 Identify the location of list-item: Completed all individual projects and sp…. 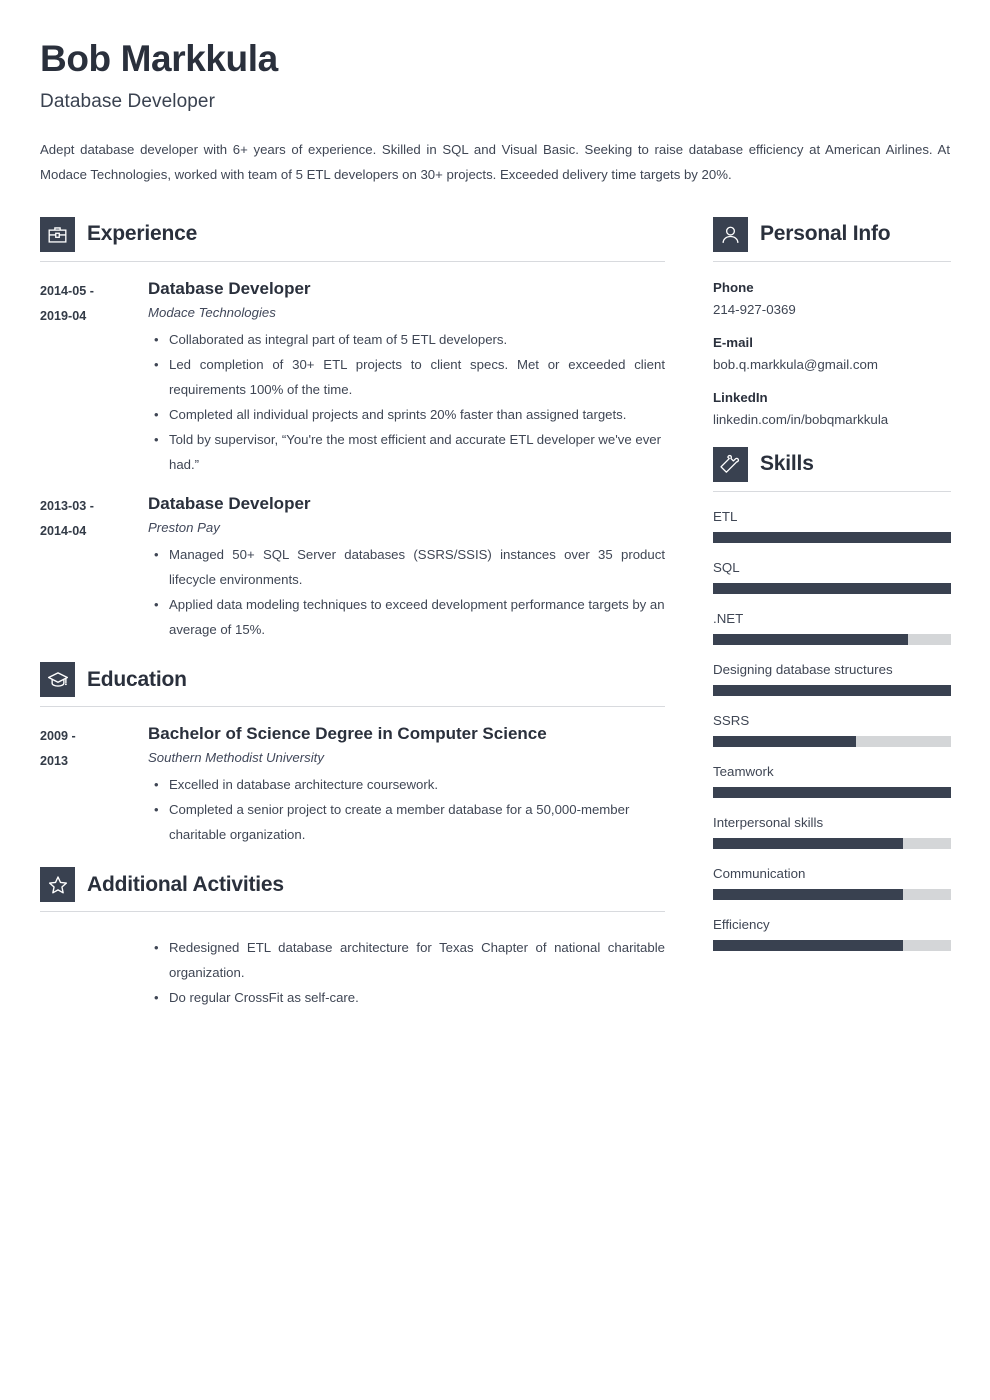
(406, 414).